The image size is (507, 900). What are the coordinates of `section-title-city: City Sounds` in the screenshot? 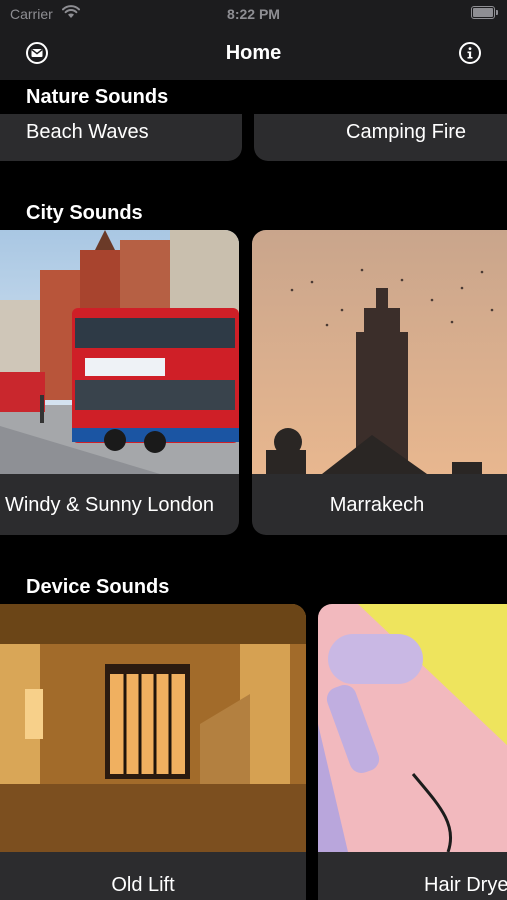 It's located at (84, 213).